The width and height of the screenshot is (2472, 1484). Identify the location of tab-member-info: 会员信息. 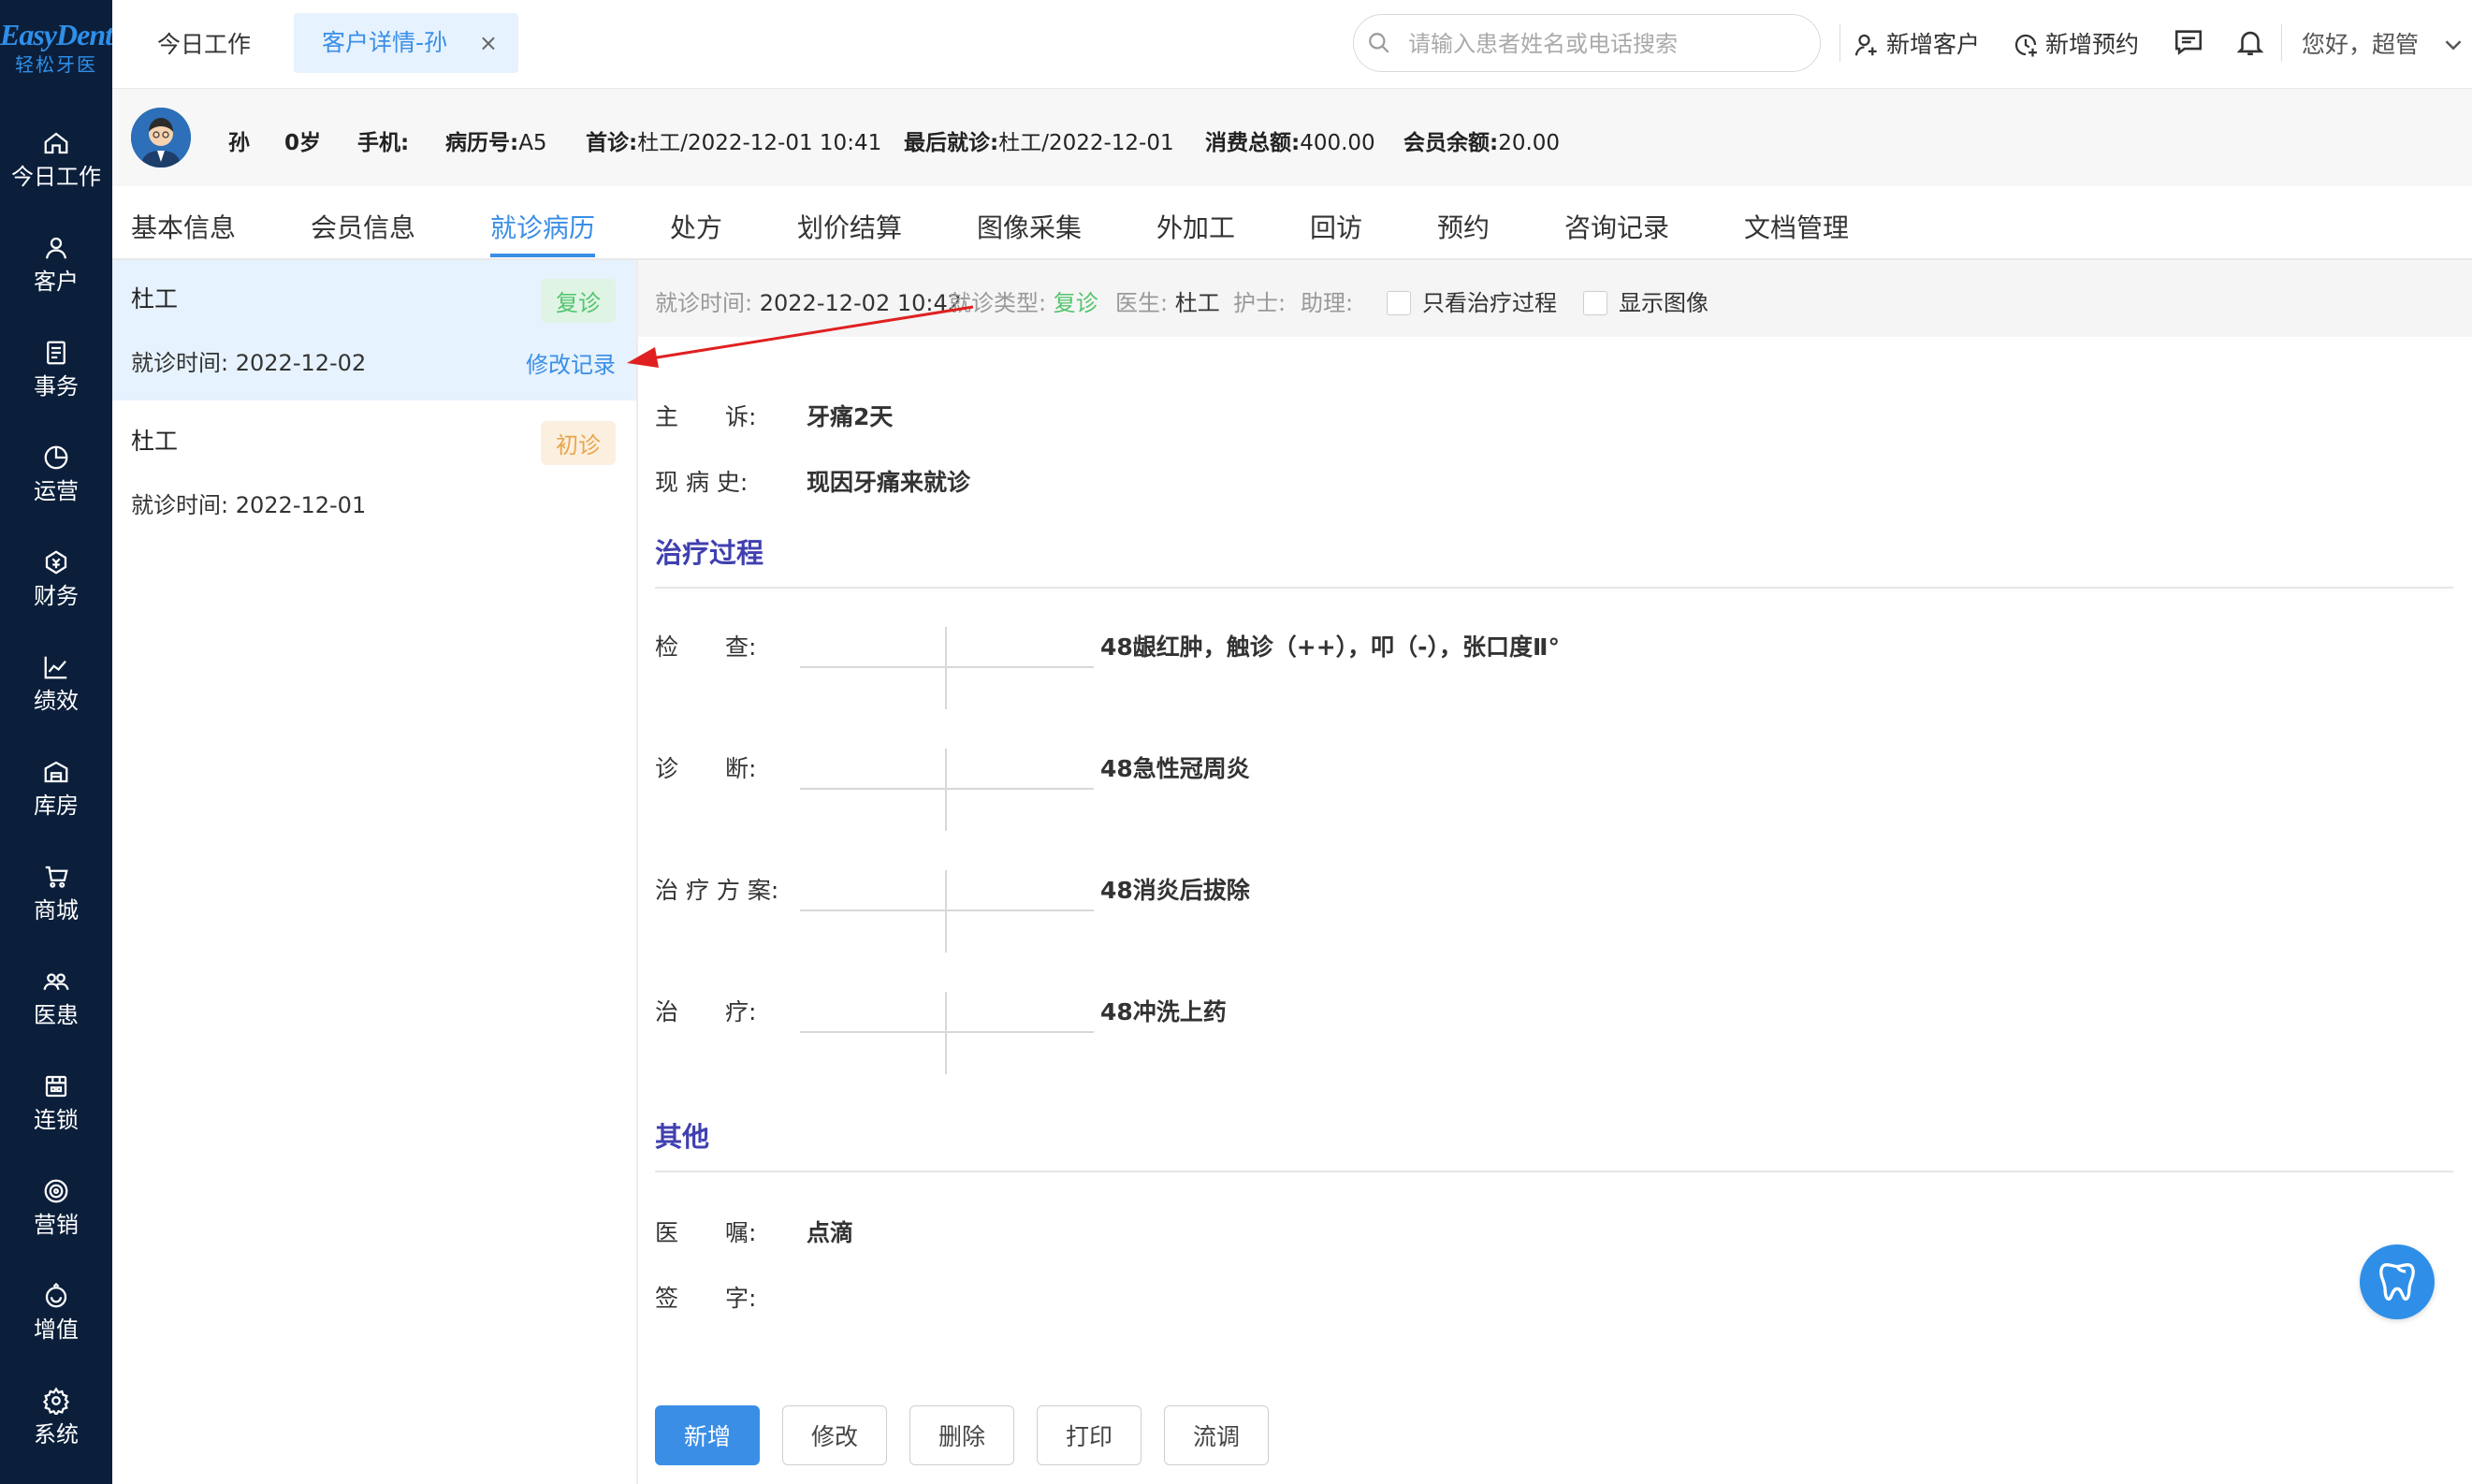
(363, 226).